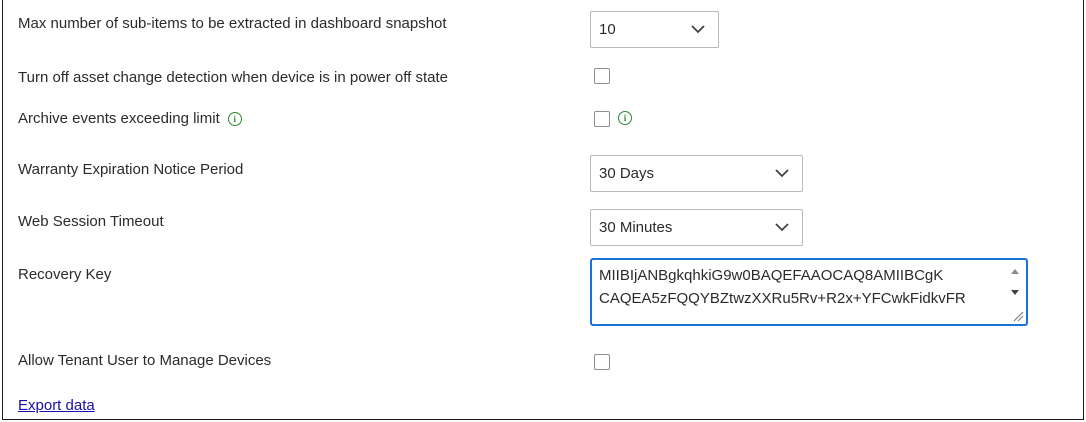 The image size is (1086, 422). Describe the element at coordinates (602, 119) in the screenshot. I see `archive-events-checkbox` at that location.